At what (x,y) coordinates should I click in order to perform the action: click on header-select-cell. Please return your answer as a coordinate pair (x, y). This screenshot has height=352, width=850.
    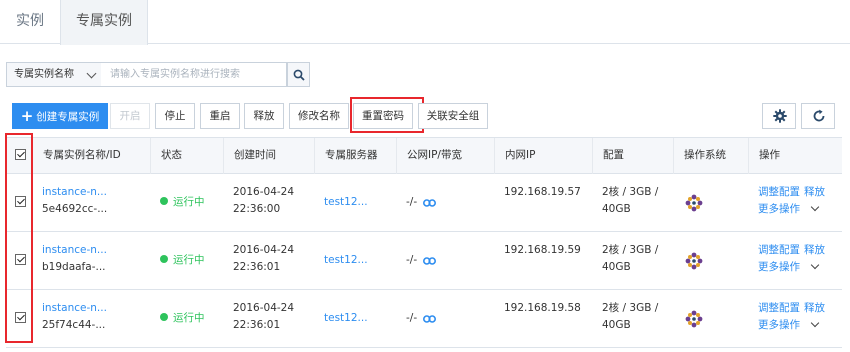
    Looking at the image, I should click on (19, 156).